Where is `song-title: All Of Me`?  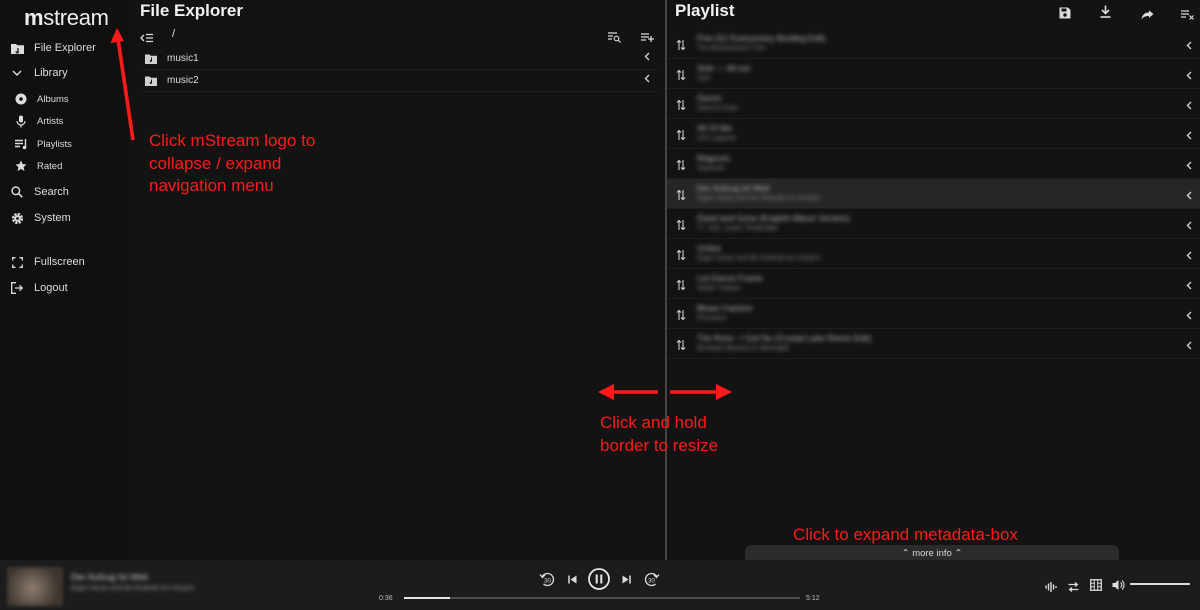 song-title: All Of Me is located at coordinates (714, 128).